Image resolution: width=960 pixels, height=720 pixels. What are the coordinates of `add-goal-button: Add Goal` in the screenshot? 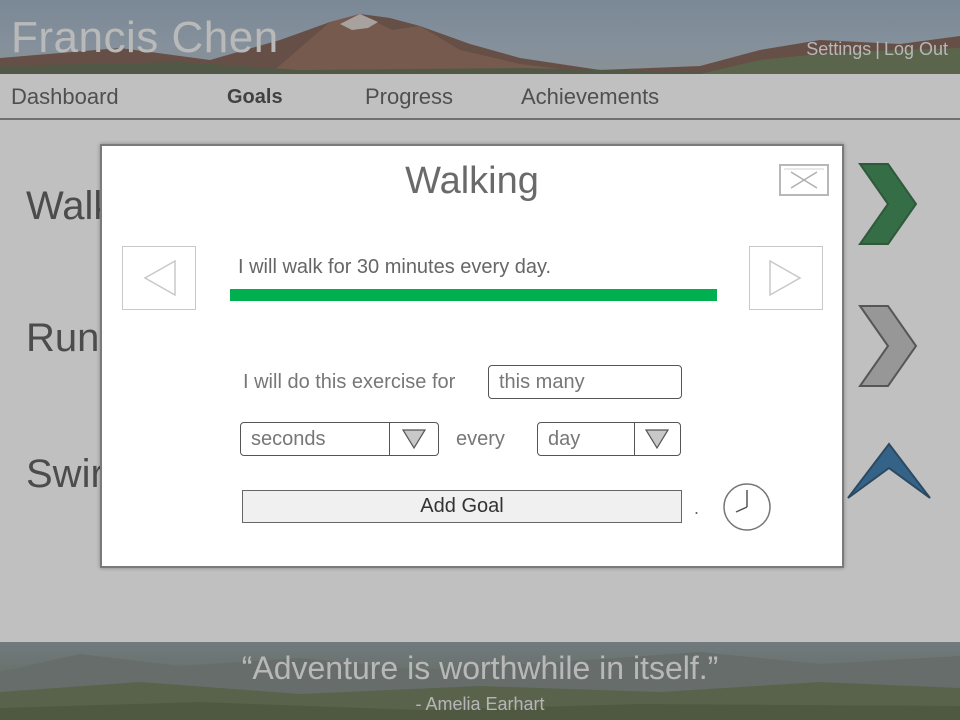 It's located at (462, 506).